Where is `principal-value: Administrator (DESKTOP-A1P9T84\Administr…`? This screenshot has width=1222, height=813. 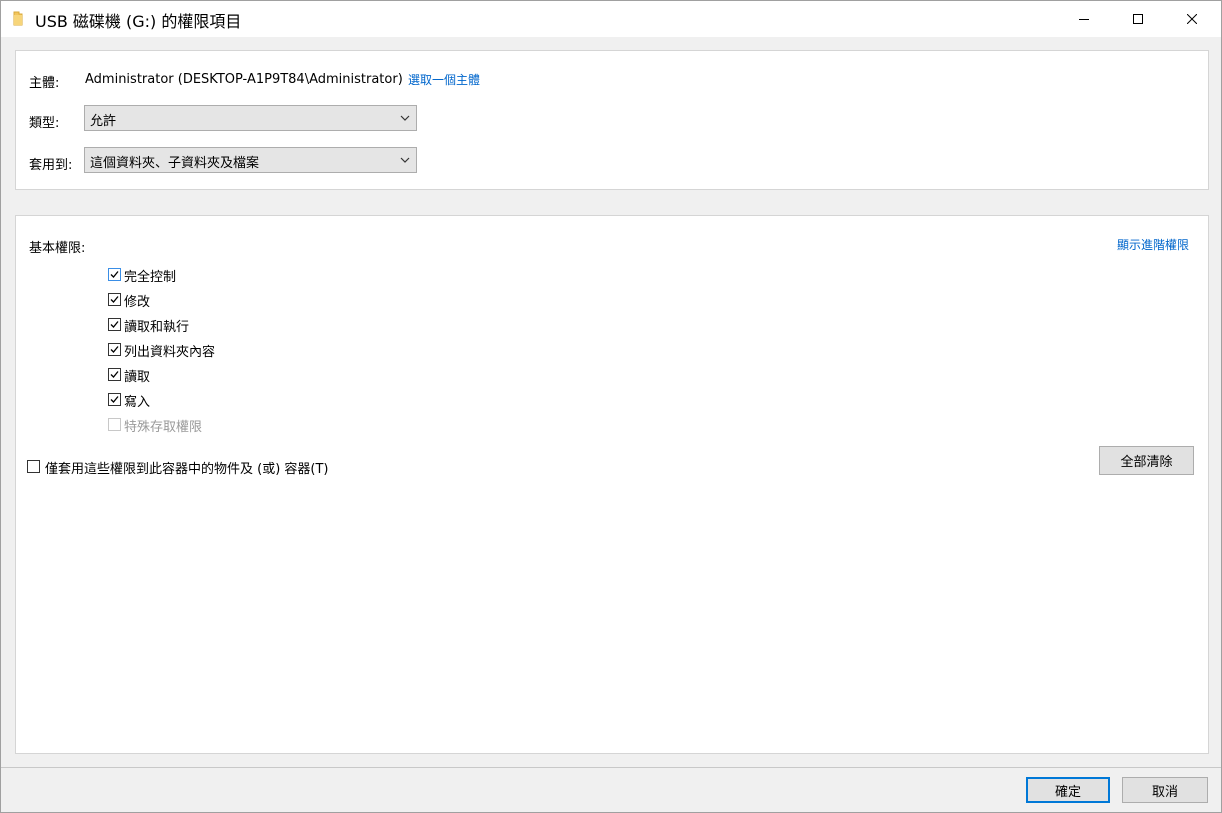 principal-value: Administrator (DESKTOP-A1P9T84\Administr… is located at coordinates (244, 79).